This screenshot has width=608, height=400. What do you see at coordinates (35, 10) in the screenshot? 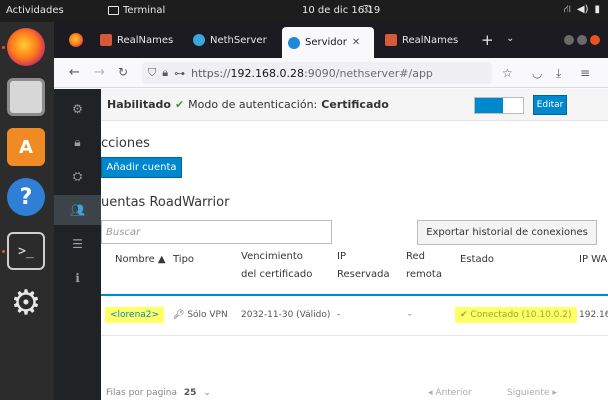
I see `activities-button: Actividades` at bounding box center [35, 10].